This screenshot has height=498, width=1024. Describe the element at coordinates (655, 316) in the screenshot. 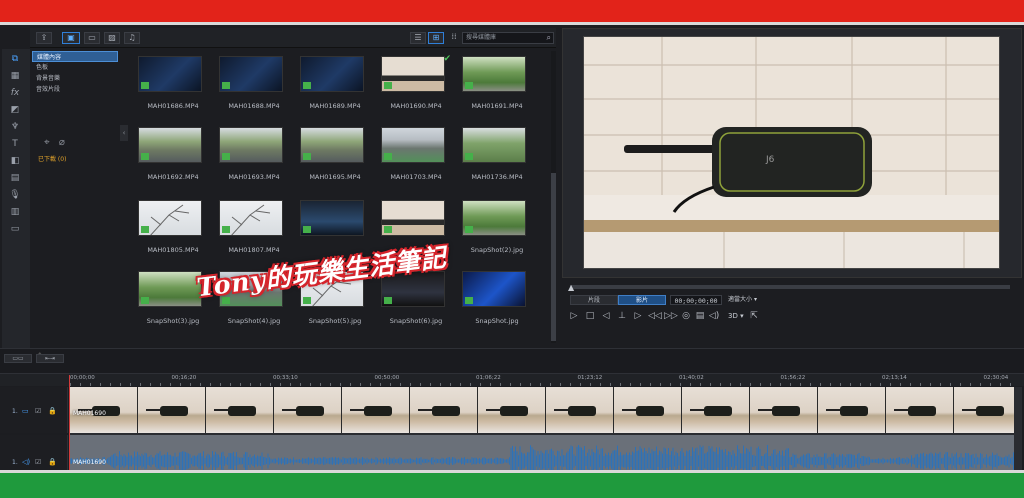

I see `rewind-icon: ◁◁` at that location.